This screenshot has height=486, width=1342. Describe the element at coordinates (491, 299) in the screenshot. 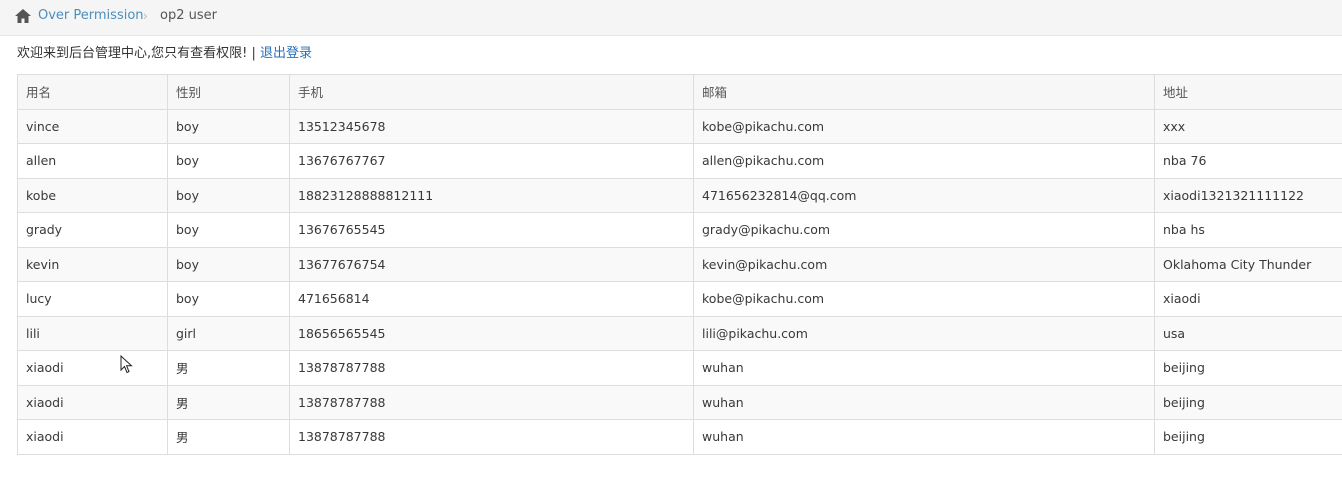

I see `cell-phone: 471656814` at that location.